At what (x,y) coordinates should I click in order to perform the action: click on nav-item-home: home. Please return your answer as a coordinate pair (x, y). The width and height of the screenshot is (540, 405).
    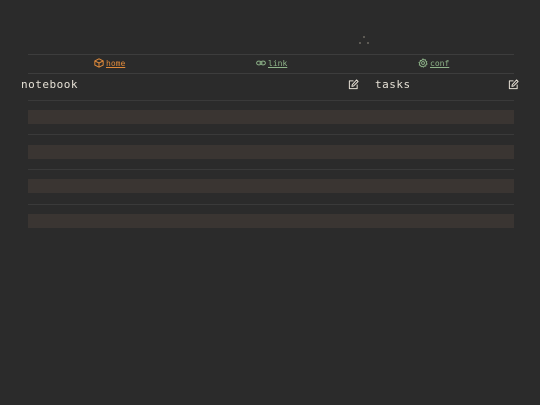
    Looking at the image, I should click on (109, 63).